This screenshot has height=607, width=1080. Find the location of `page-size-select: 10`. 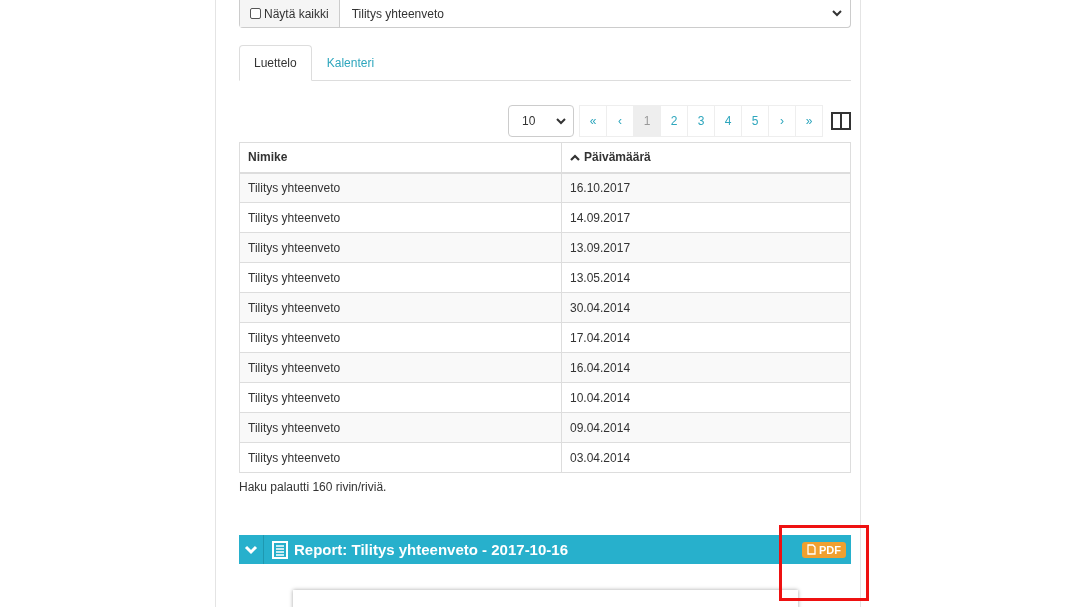

page-size-select: 10 is located at coordinates (541, 121).